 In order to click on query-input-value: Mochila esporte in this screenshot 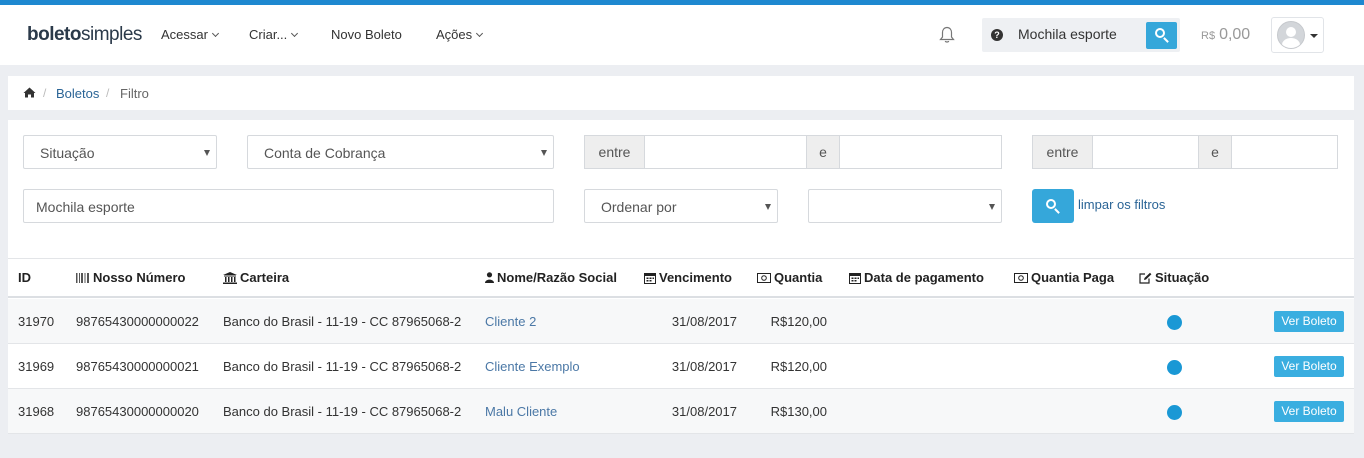, I will do `click(85, 207)`.